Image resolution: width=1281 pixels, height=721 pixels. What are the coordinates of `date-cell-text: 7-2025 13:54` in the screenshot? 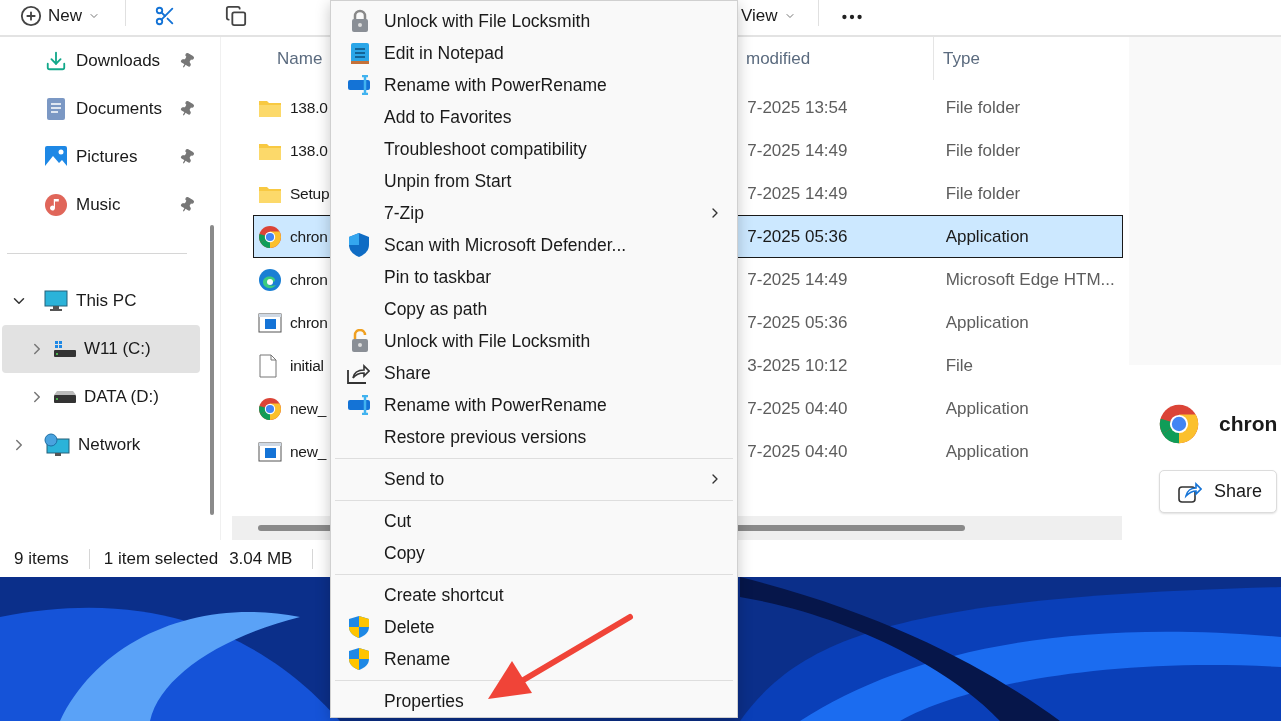 It's located at (797, 107).